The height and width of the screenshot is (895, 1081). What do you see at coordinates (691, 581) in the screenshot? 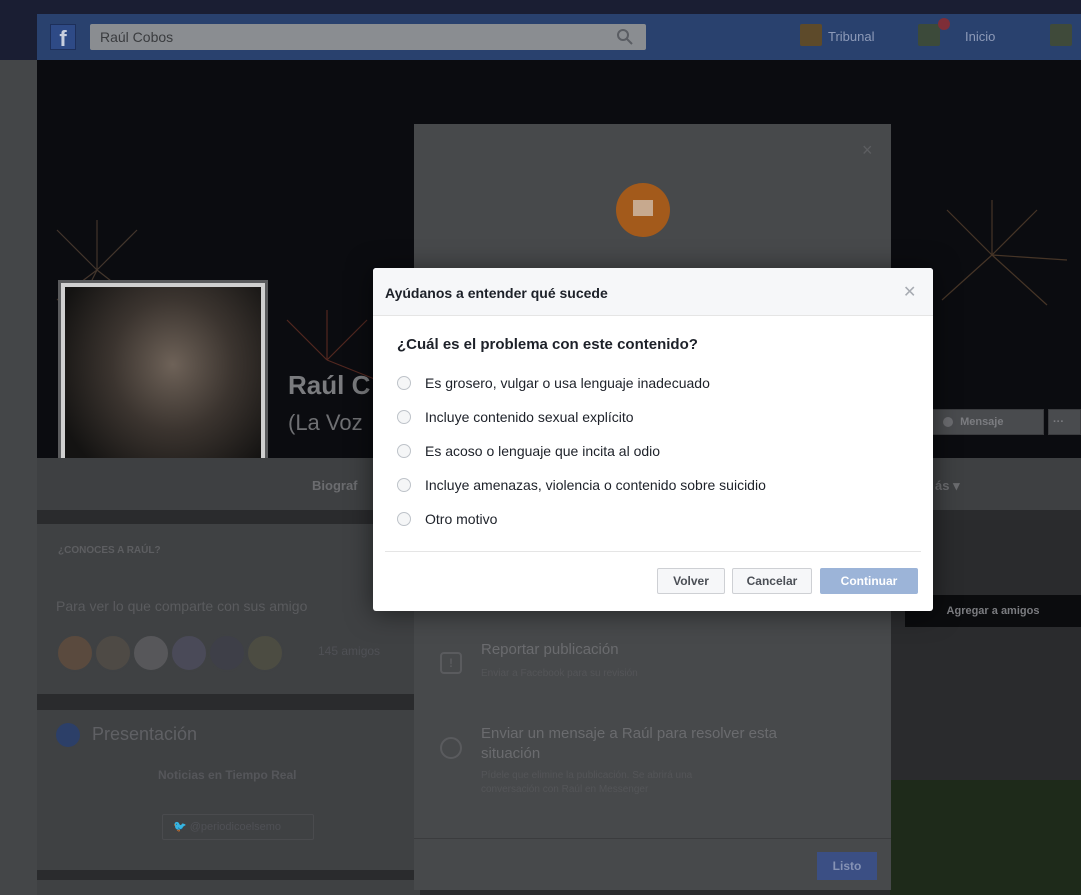
I see `back-button: Volver` at bounding box center [691, 581].